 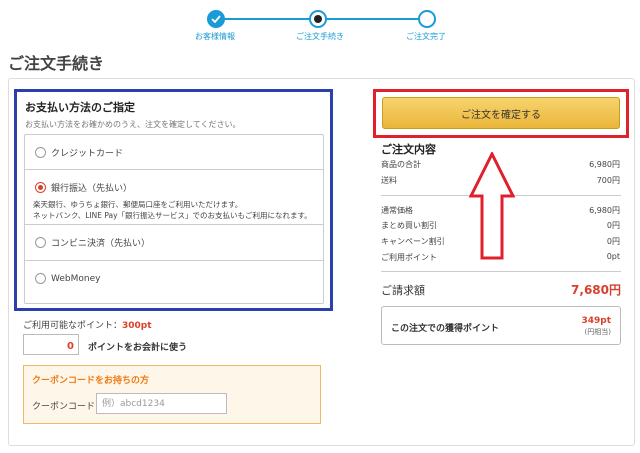 I want to click on summary-value: 0pt, so click(x=613, y=256).